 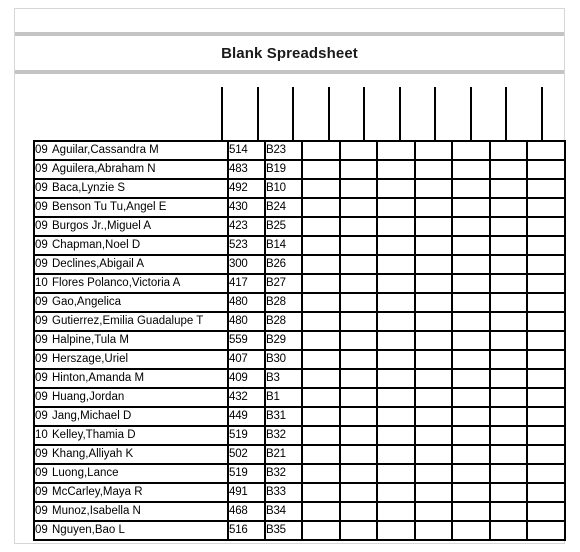 I want to click on cell-student: 09 Herszage,Uriel, so click(x=131, y=359).